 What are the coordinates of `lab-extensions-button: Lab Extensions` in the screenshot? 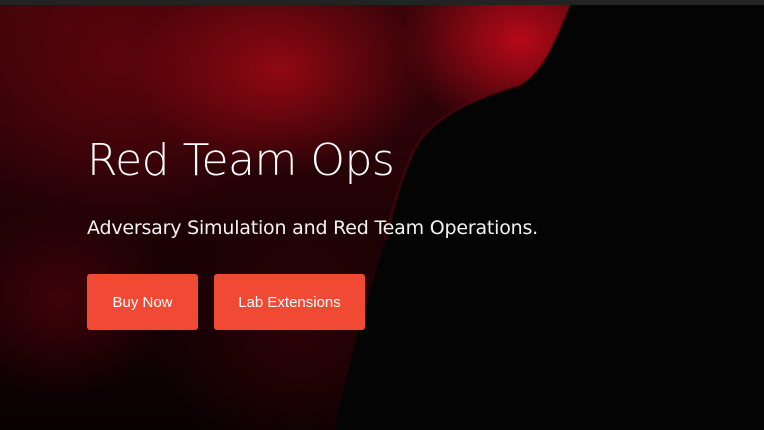 It's located at (289, 302).